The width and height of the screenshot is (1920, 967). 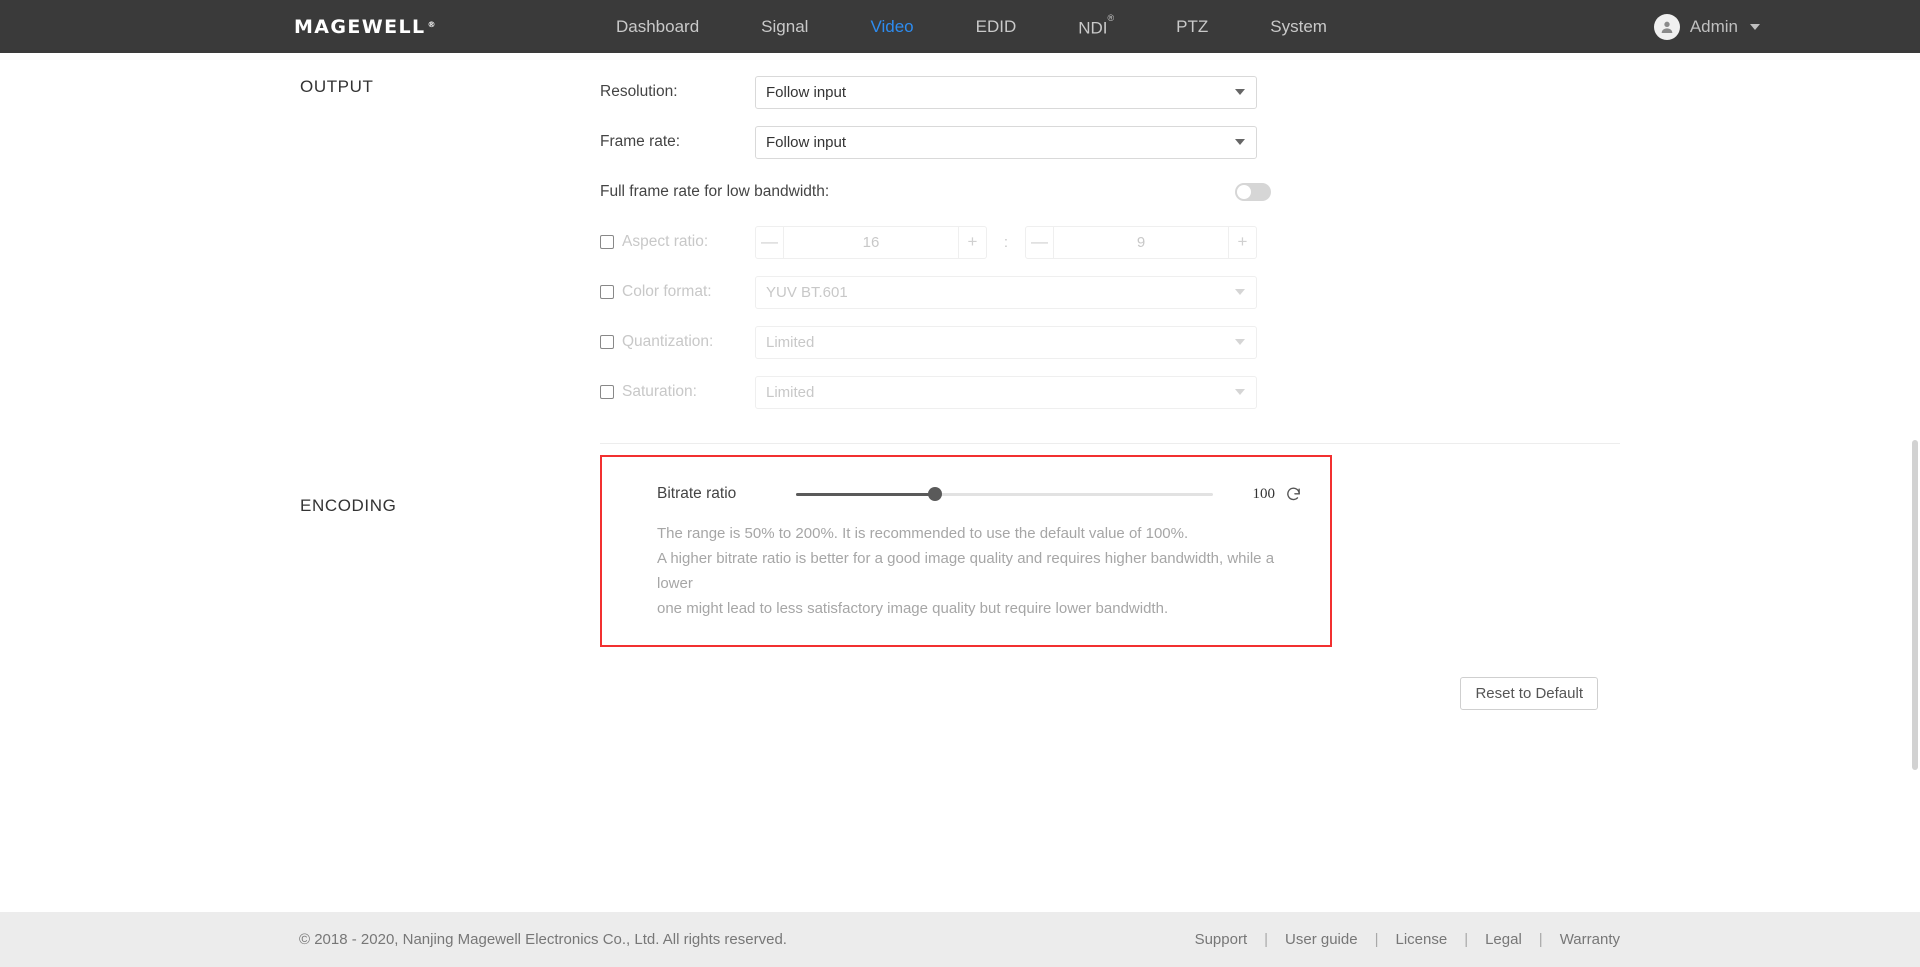 I want to click on resolution-control: Follow input, so click(x=1006, y=92).